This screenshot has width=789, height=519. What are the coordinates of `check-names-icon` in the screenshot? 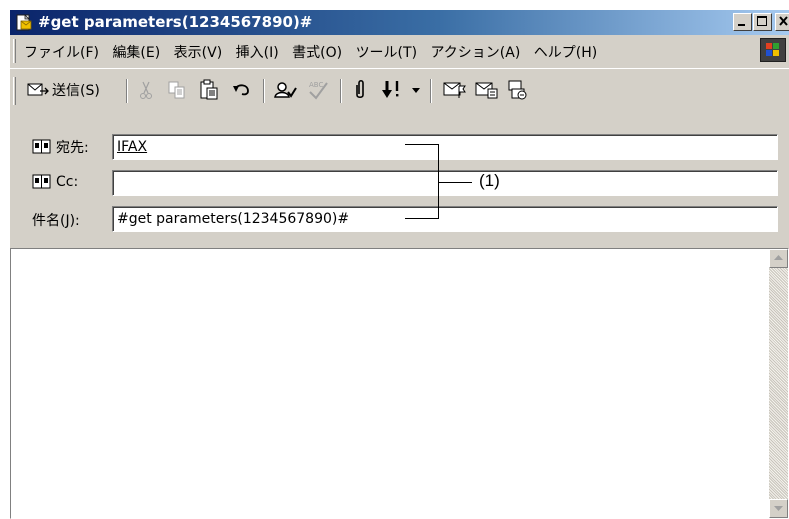 It's located at (285, 90).